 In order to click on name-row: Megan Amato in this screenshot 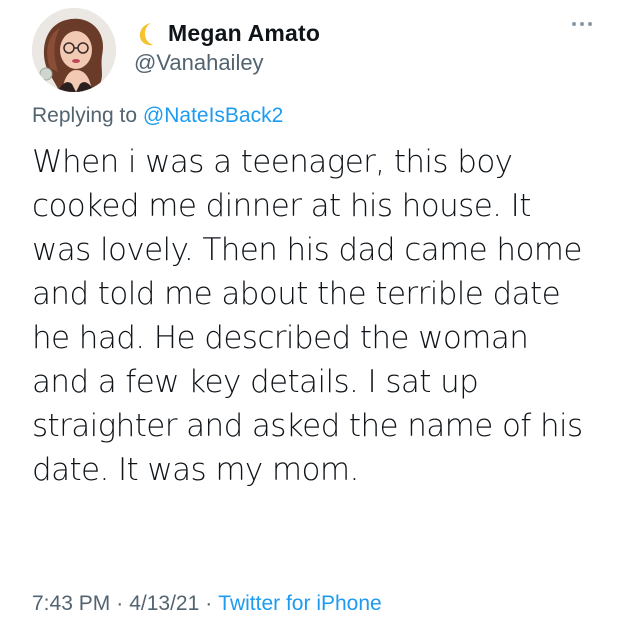, I will do `click(227, 33)`.